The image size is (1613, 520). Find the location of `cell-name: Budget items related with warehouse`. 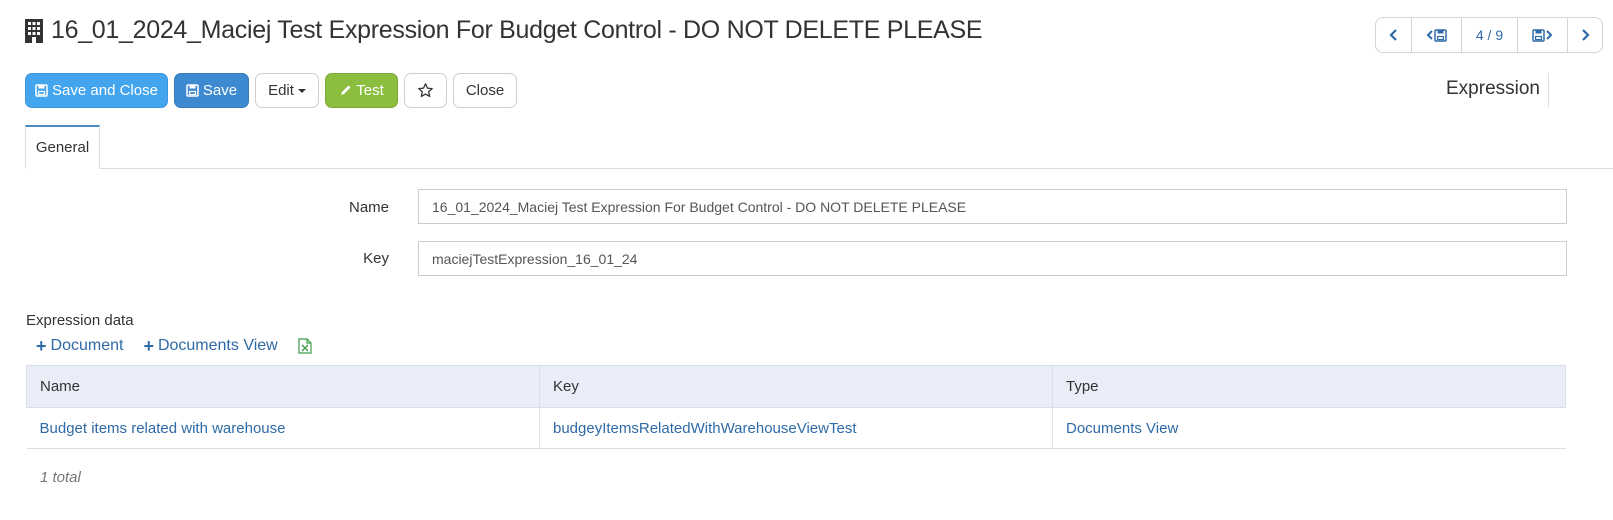

cell-name: Budget items related with warehouse is located at coordinates (283, 428).